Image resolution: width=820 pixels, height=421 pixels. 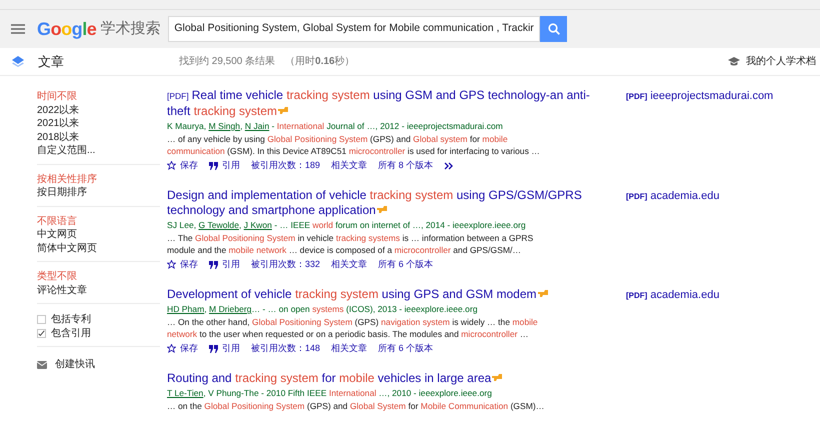 What do you see at coordinates (267, 61) in the screenshot?
I see `result-count: 找到约 29,500 条结果 （用时0.16秒）` at bounding box center [267, 61].